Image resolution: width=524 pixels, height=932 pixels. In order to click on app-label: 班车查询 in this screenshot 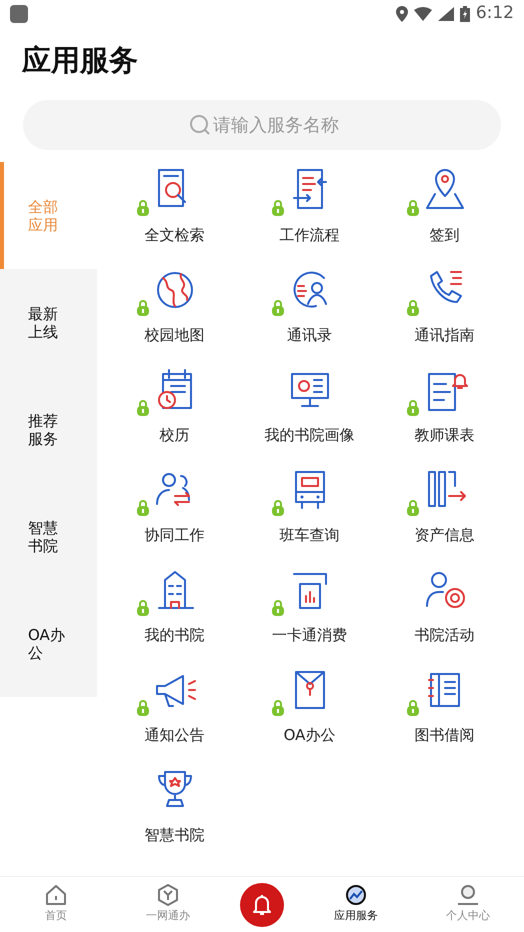, I will do `click(310, 535)`.